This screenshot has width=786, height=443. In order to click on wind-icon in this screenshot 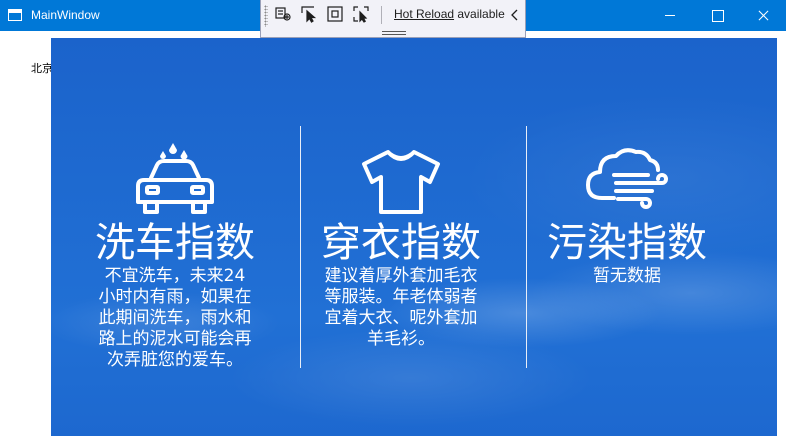, I will do `click(627, 180)`.